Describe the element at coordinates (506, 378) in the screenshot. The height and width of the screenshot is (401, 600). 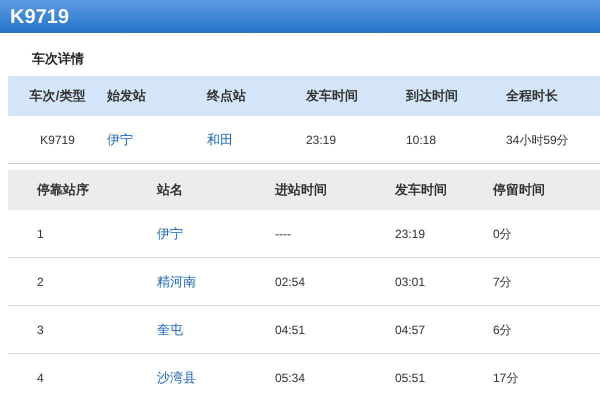
I see `table-cell-text: 17分` at that location.